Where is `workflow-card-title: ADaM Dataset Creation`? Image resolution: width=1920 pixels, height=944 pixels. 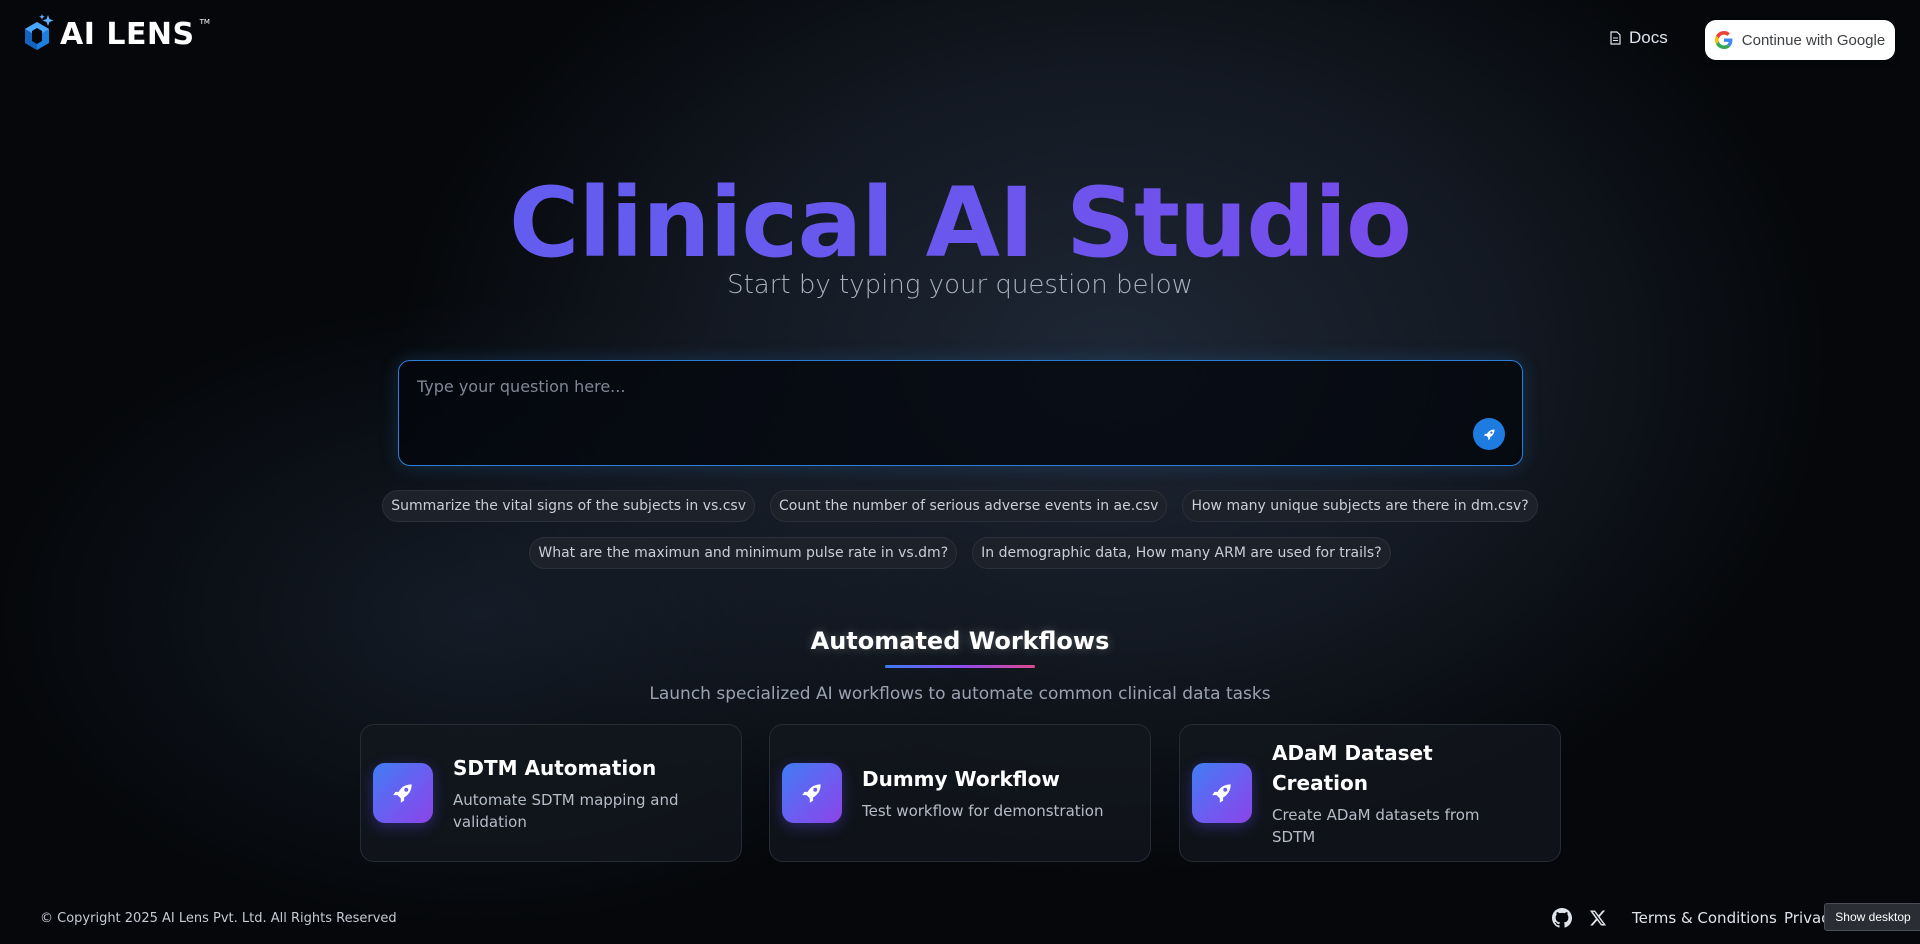 workflow-card-title: ADaM Dataset Creation is located at coordinates (1352, 768).